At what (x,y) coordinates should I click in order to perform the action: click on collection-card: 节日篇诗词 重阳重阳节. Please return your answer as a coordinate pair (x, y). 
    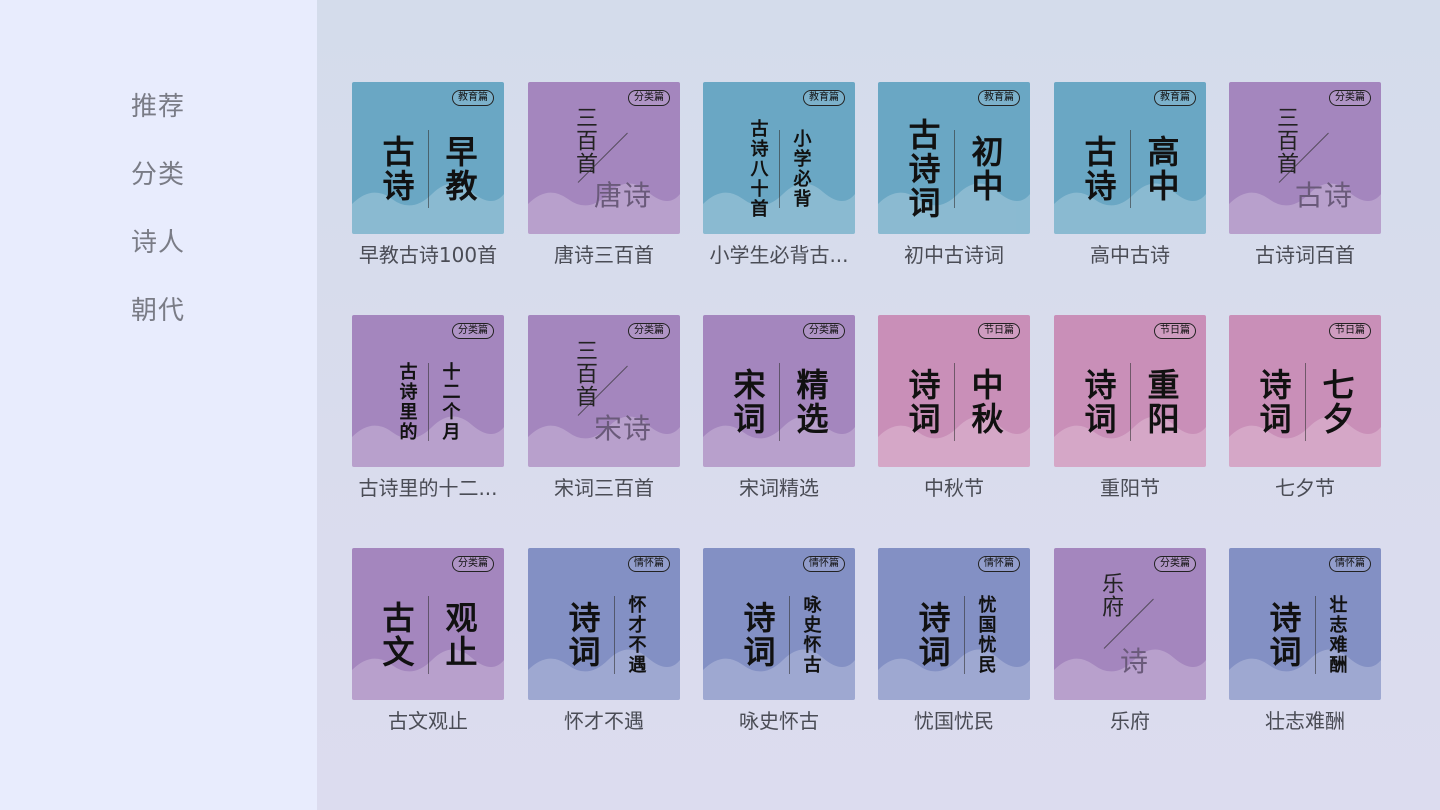
    Looking at the image, I should click on (1130, 408).